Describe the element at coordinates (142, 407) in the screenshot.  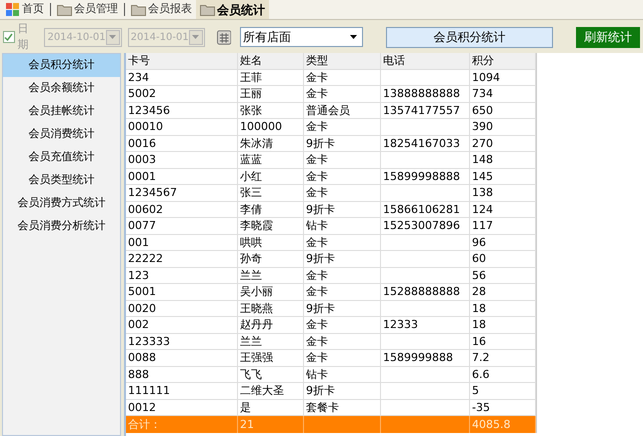
I see `table-cell: 0012` at that location.